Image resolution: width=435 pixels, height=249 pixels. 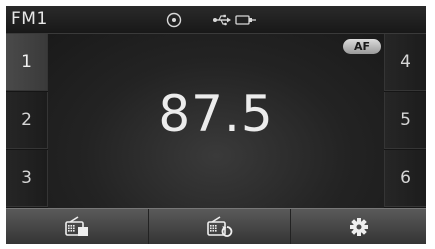 I want to click on preset-label: 3, so click(x=26, y=178).